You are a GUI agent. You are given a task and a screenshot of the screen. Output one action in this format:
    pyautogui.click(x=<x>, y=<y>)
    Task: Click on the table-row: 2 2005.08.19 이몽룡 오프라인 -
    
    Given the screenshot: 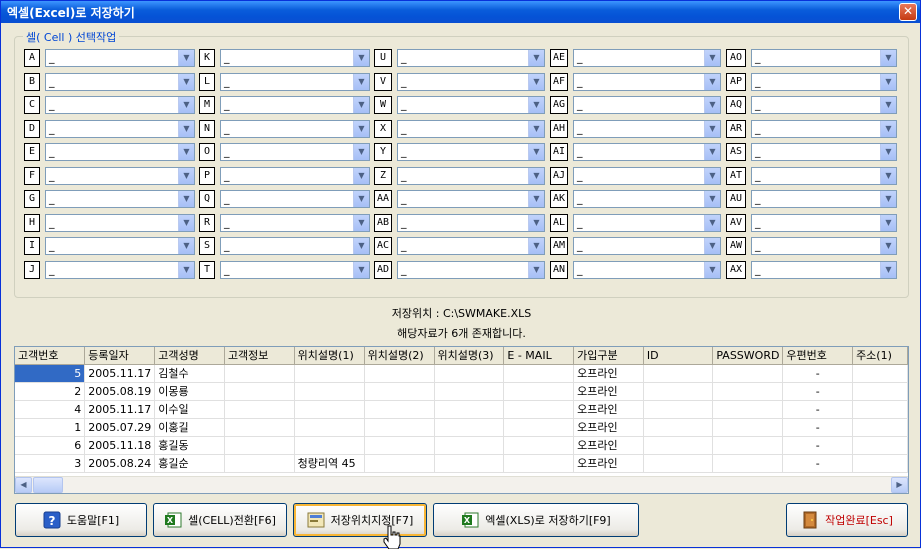 What is the action you would take?
    pyautogui.click(x=461, y=391)
    